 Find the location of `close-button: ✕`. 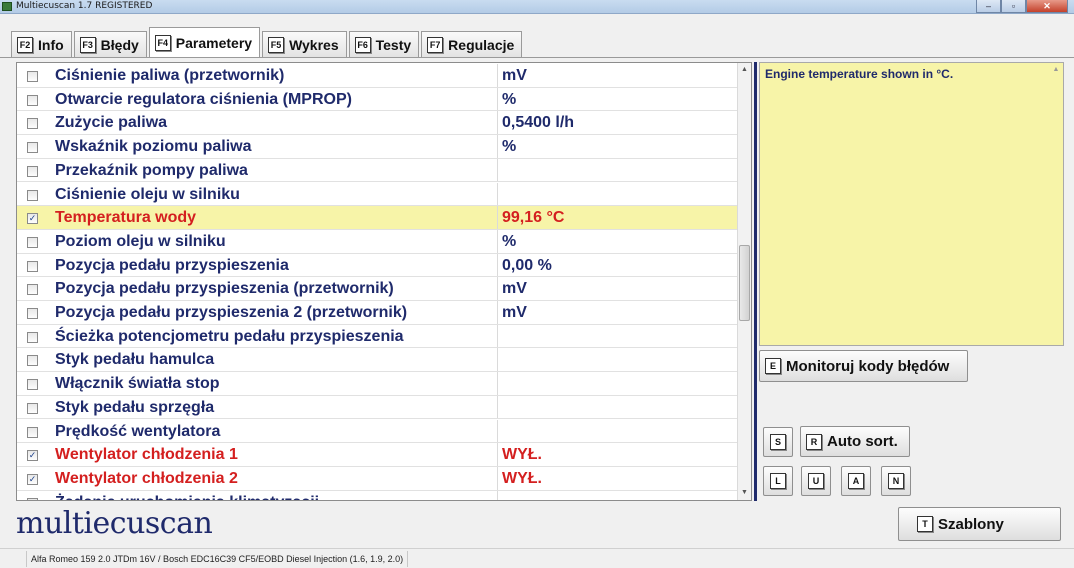

close-button: ✕ is located at coordinates (1047, 6).